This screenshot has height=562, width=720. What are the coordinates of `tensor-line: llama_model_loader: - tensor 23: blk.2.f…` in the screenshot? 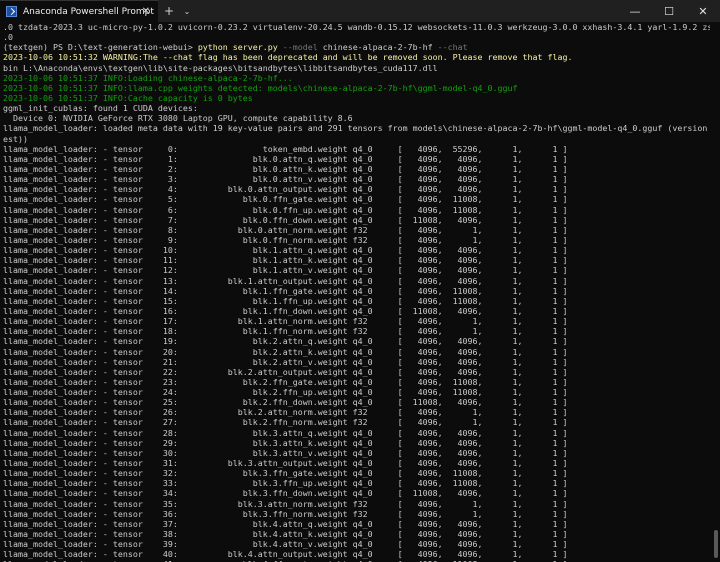 It's located at (285, 381).